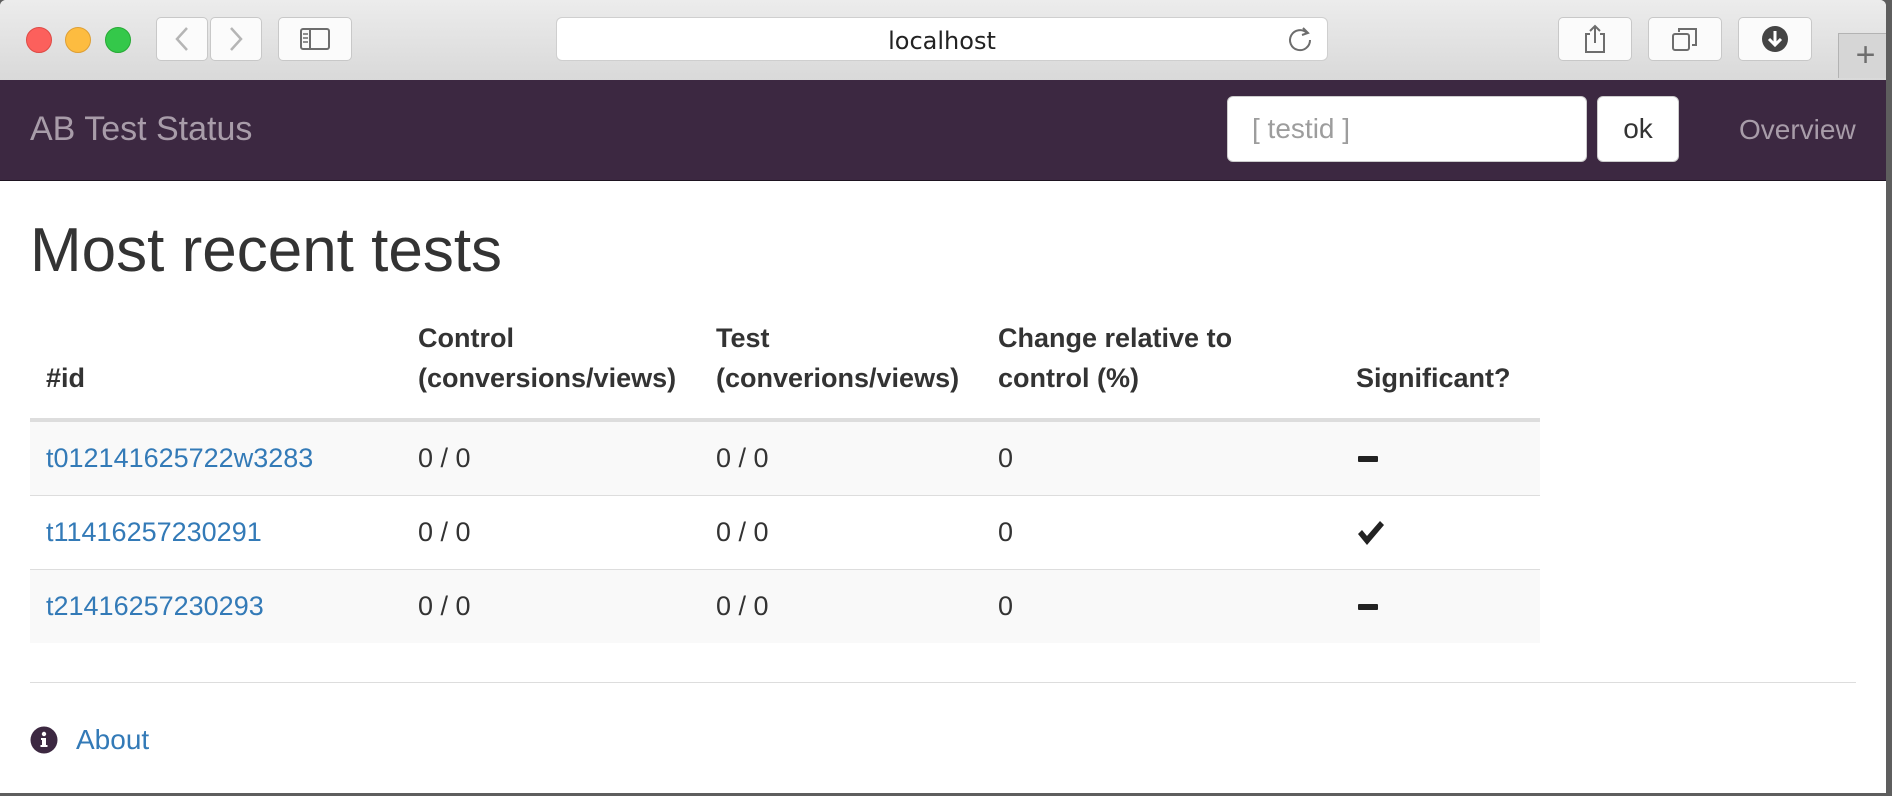  Describe the element at coordinates (1371, 532) in the screenshot. I see `check-icon` at that location.